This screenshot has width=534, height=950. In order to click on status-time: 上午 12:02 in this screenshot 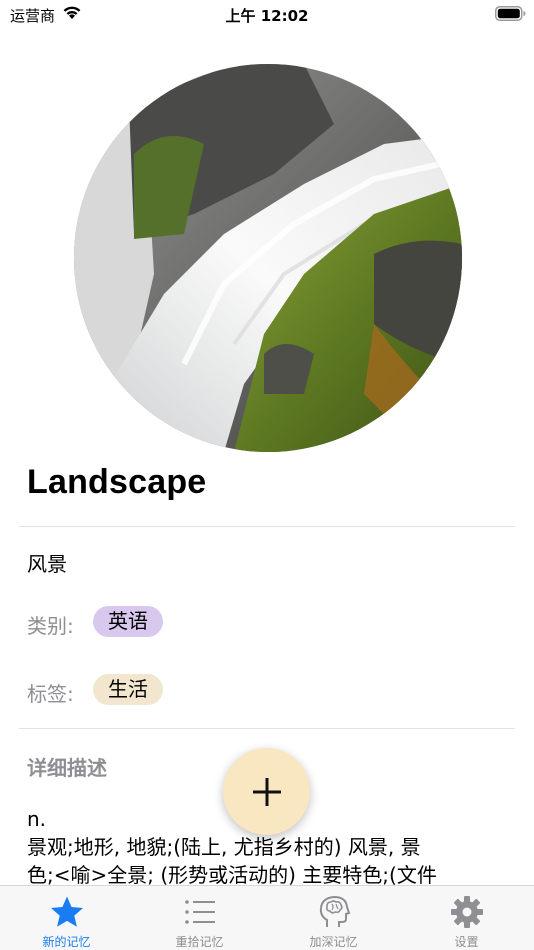, I will do `click(267, 16)`.